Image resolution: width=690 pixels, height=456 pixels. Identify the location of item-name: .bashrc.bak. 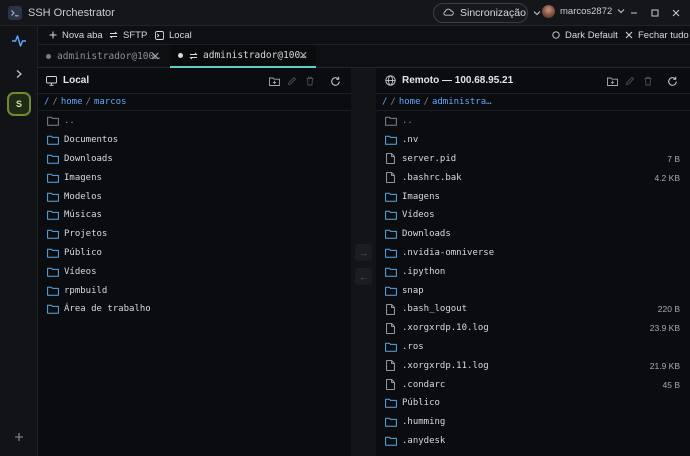
(432, 177).